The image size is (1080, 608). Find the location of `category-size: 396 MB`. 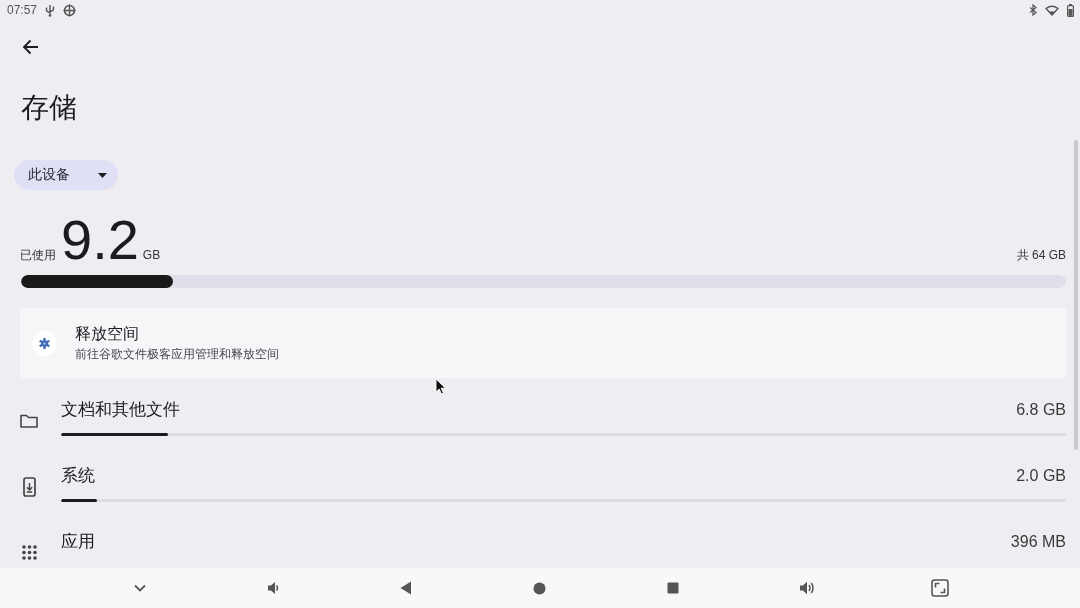

category-size: 396 MB is located at coordinates (1038, 542).